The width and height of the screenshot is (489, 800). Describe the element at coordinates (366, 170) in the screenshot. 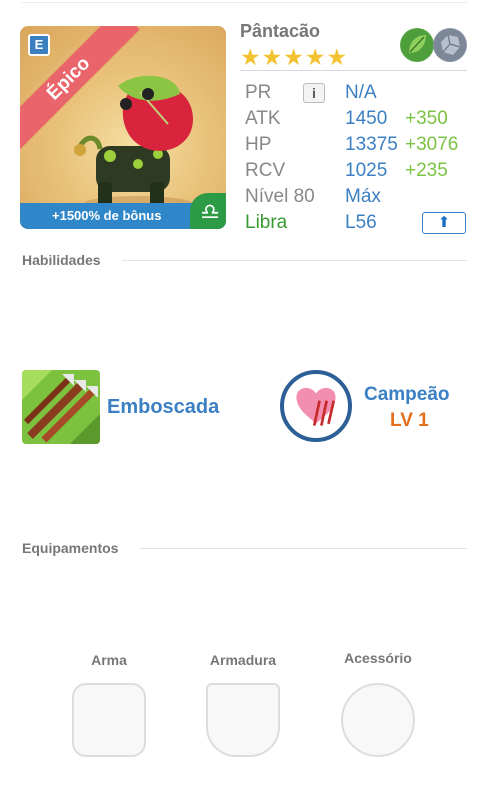

I see `rcv-value: 1025` at that location.